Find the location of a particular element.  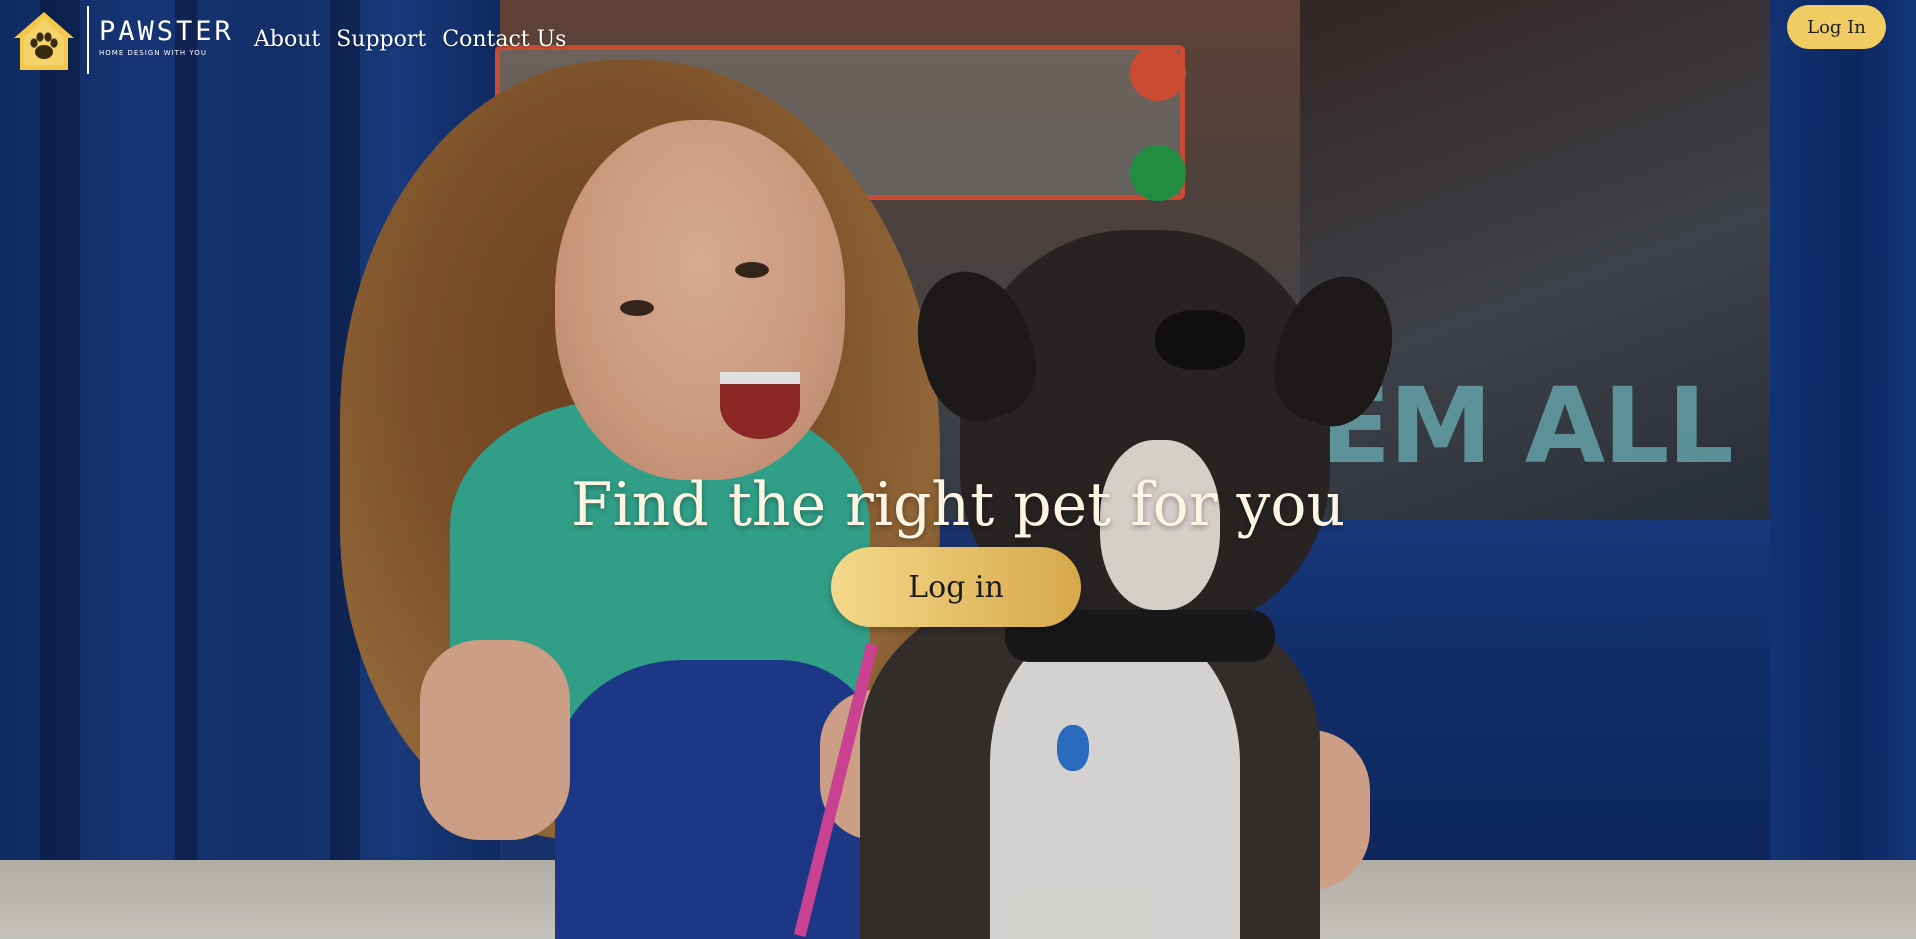

brand-name: PAWSTER is located at coordinates (166, 31).